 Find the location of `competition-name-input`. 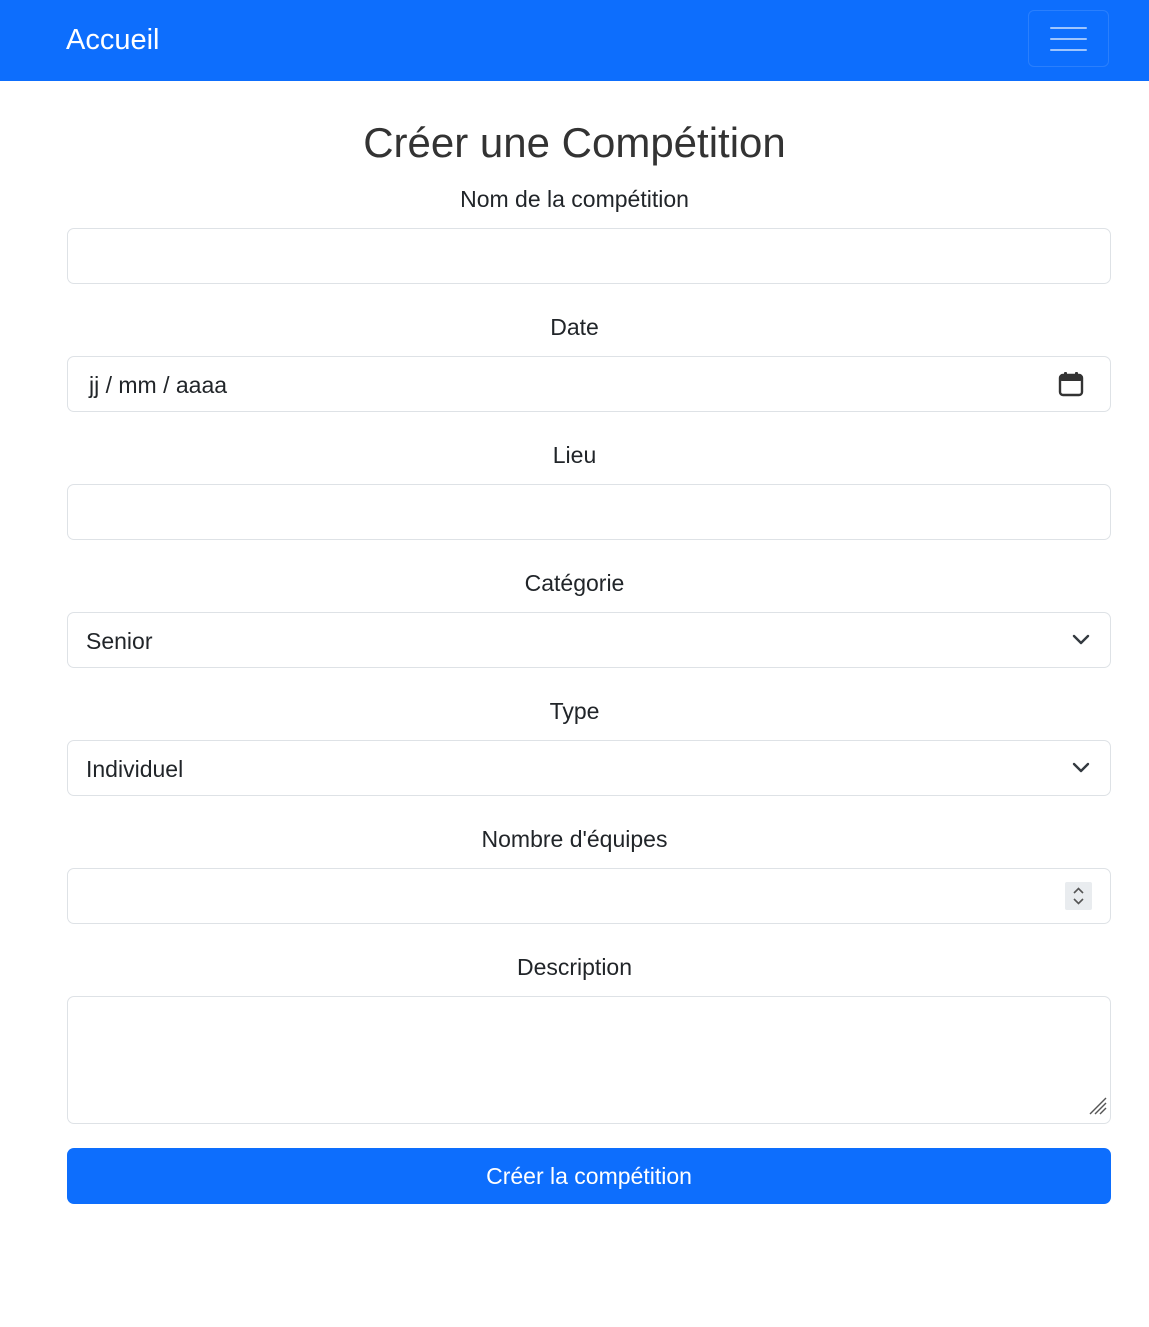

competition-name-input is located at coordinates (589, 256).